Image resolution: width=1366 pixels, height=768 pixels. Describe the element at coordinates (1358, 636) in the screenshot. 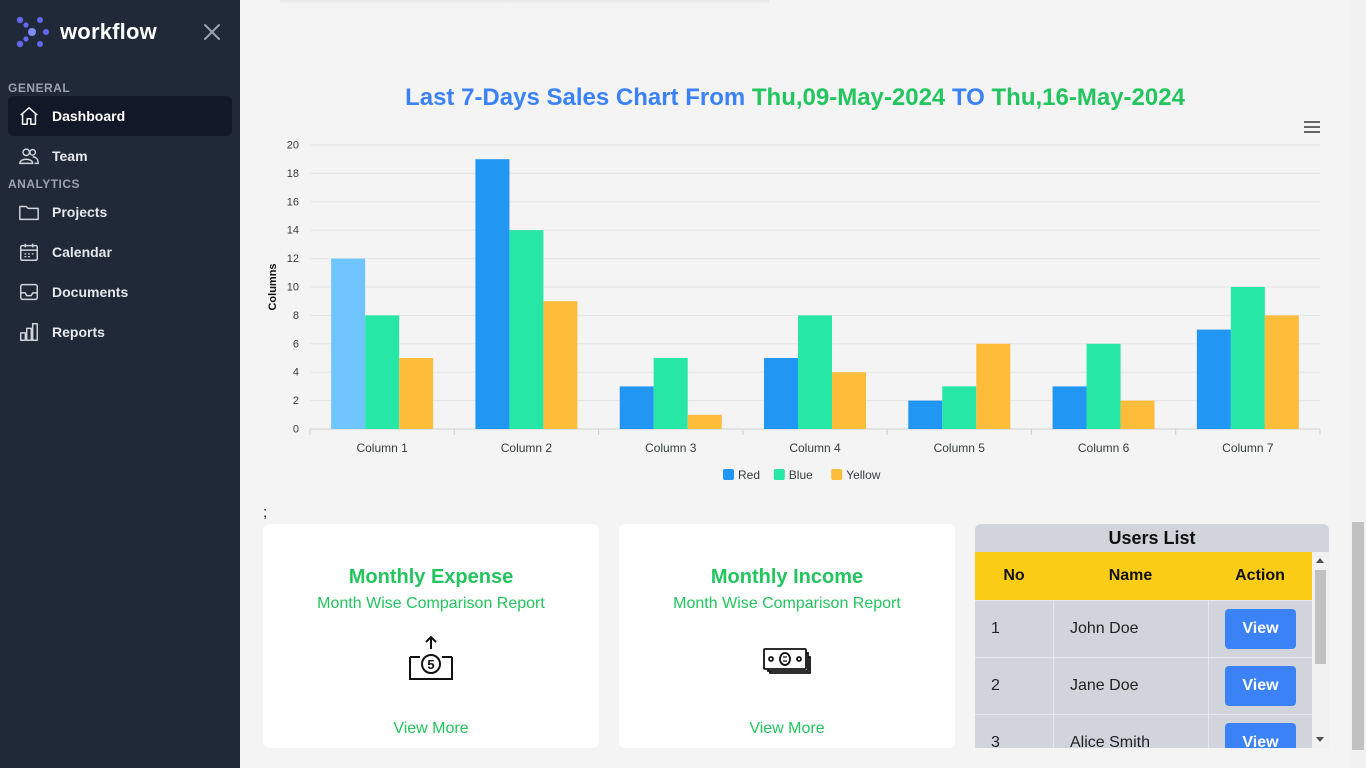

I see `page-scrollbar-thumb` at that location.